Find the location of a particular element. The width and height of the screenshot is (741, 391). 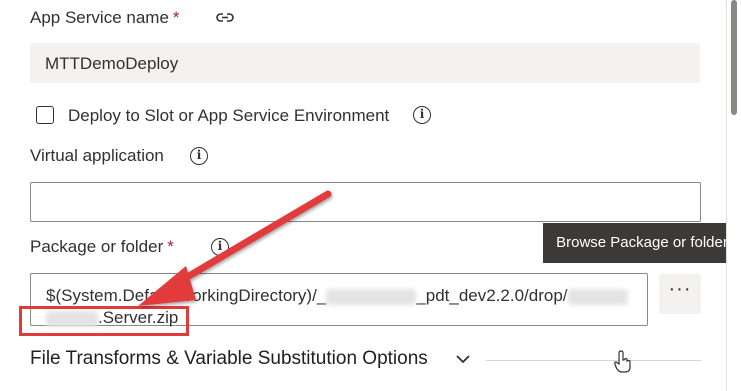

virtual-application-label: Virtual application is located at coordinates (97, 155).